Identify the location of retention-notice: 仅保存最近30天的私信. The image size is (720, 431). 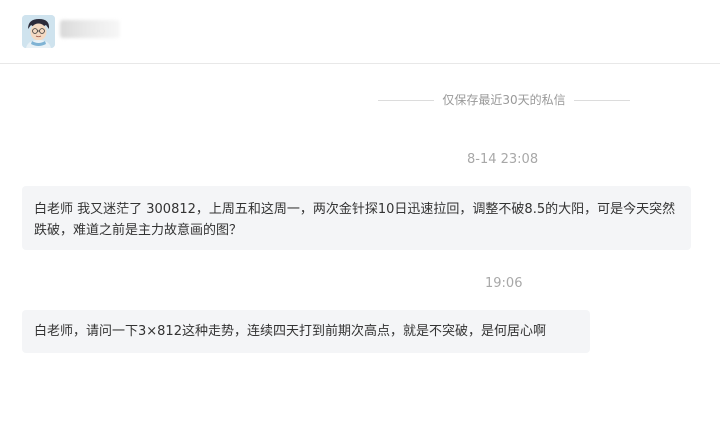
(504, 100).